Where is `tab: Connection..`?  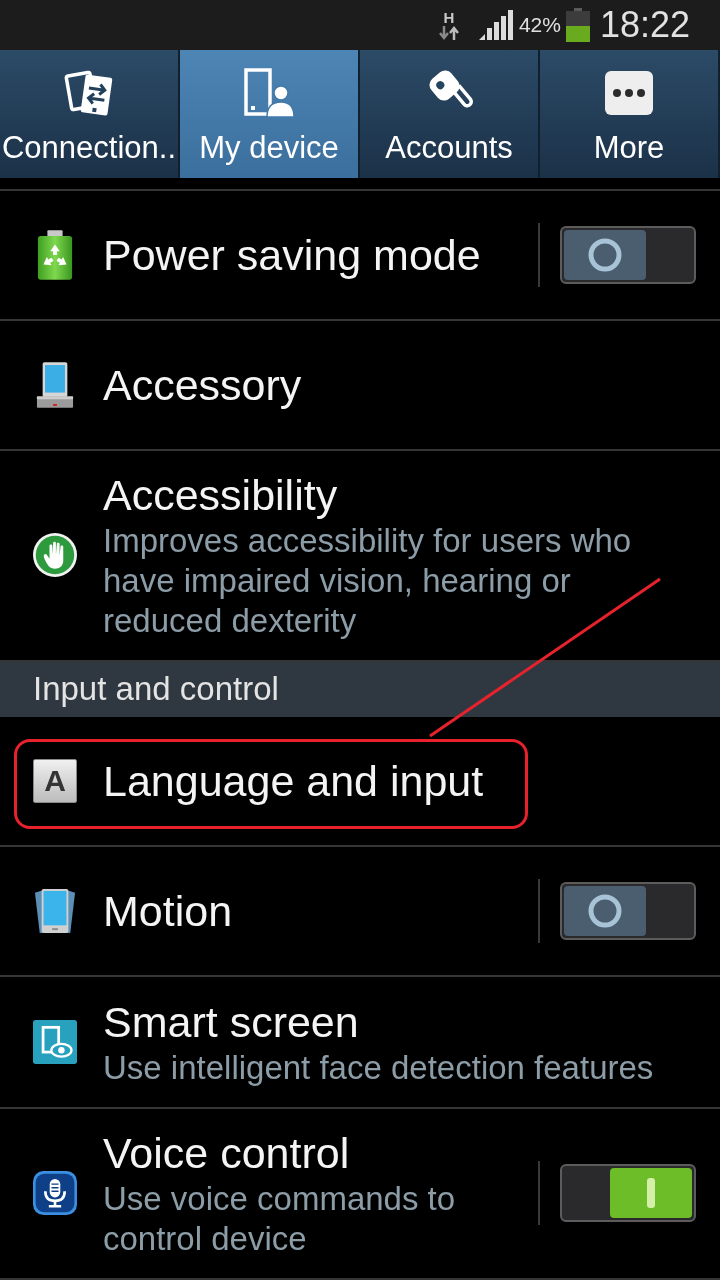
tab: Connection.. is located at coordinates (90, 114).